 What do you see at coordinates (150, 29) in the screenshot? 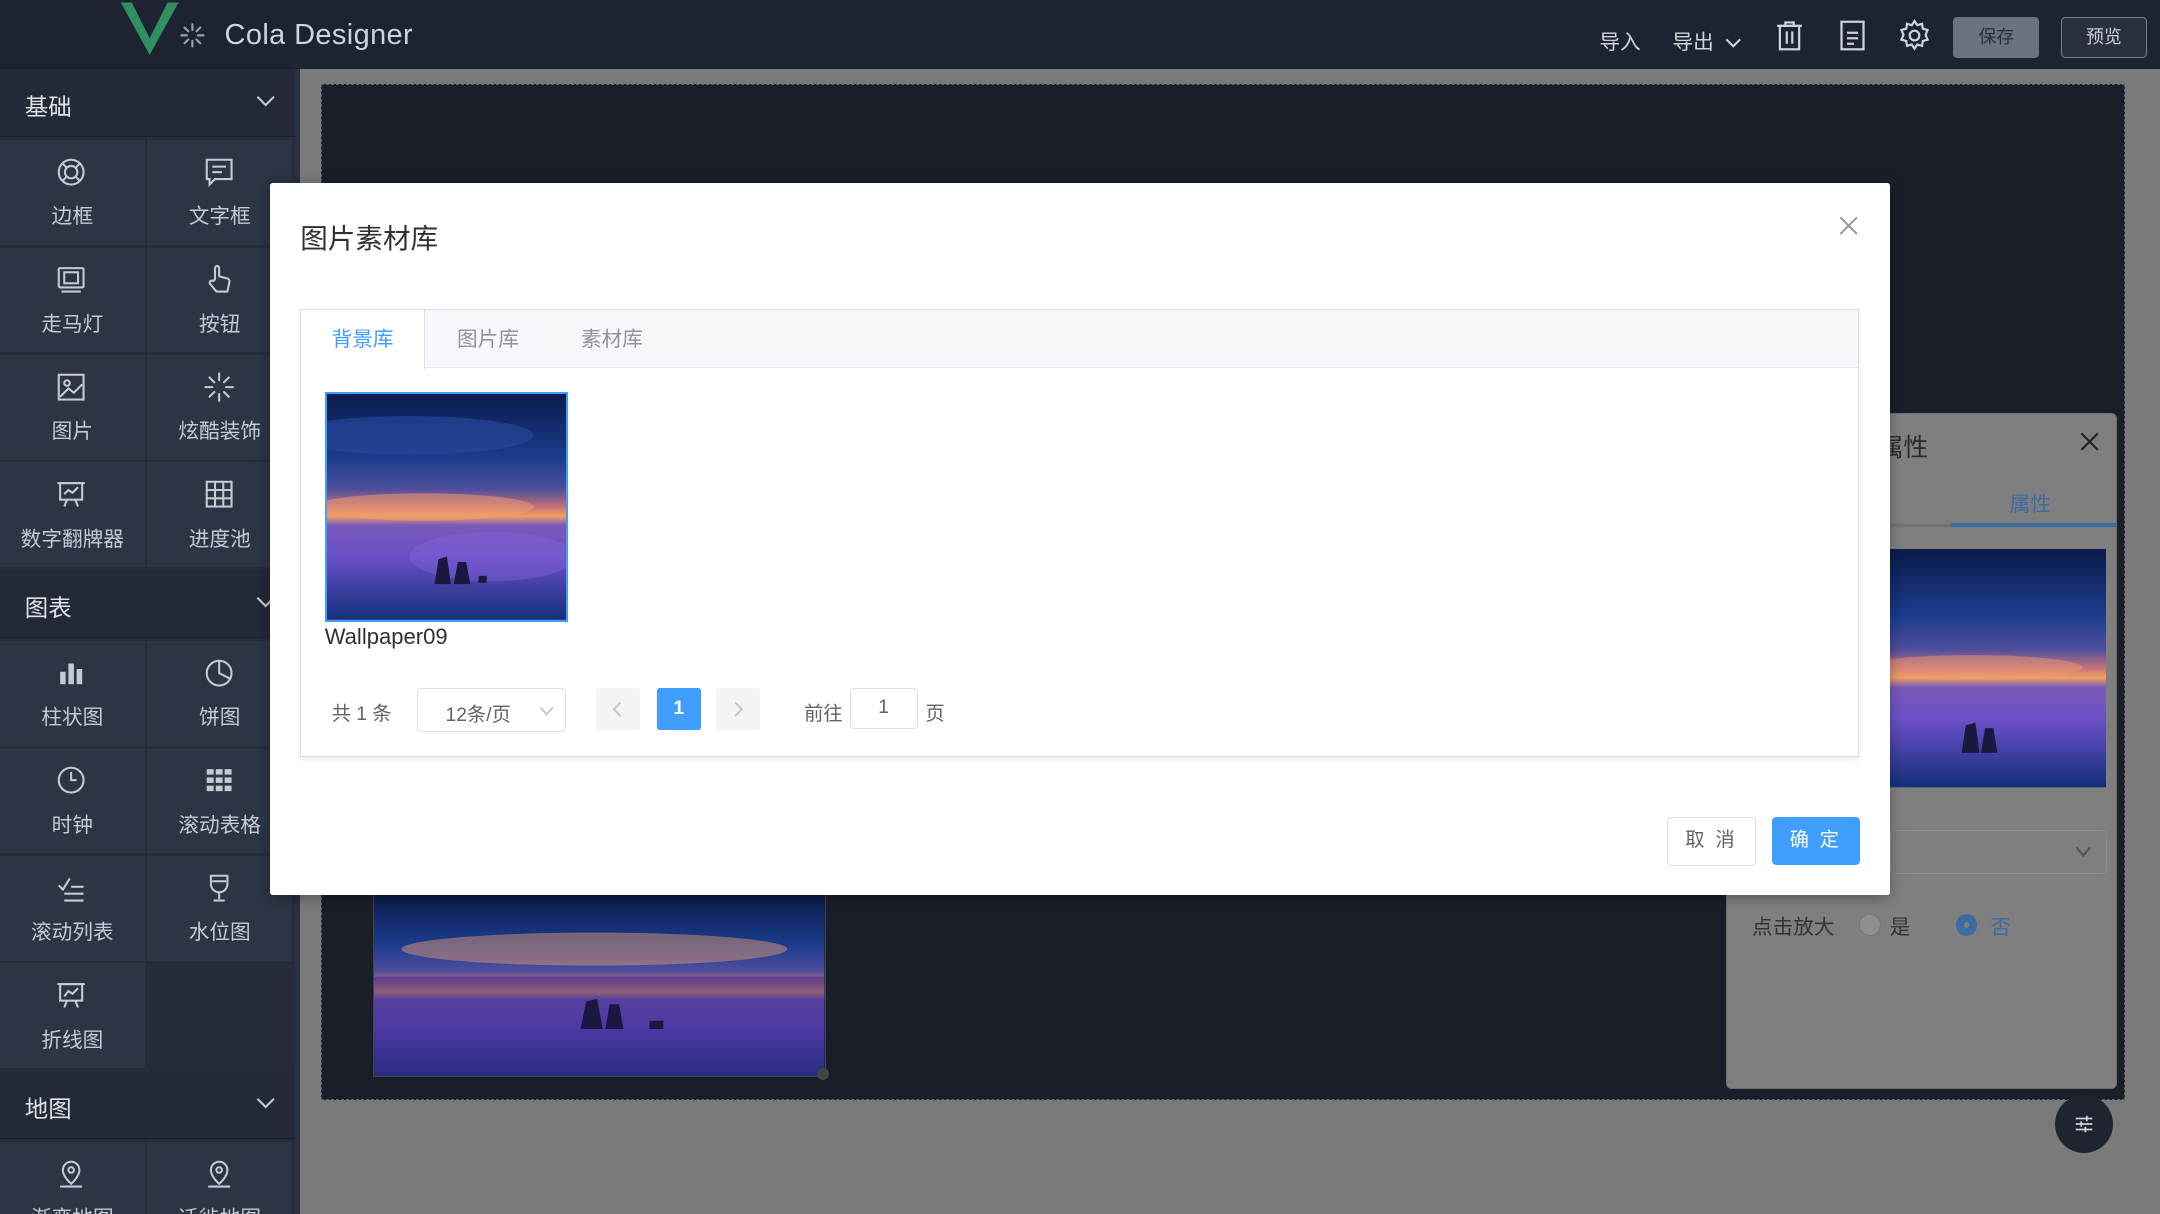
I see `vue-logo-icon` at bounding box center [150, 29].